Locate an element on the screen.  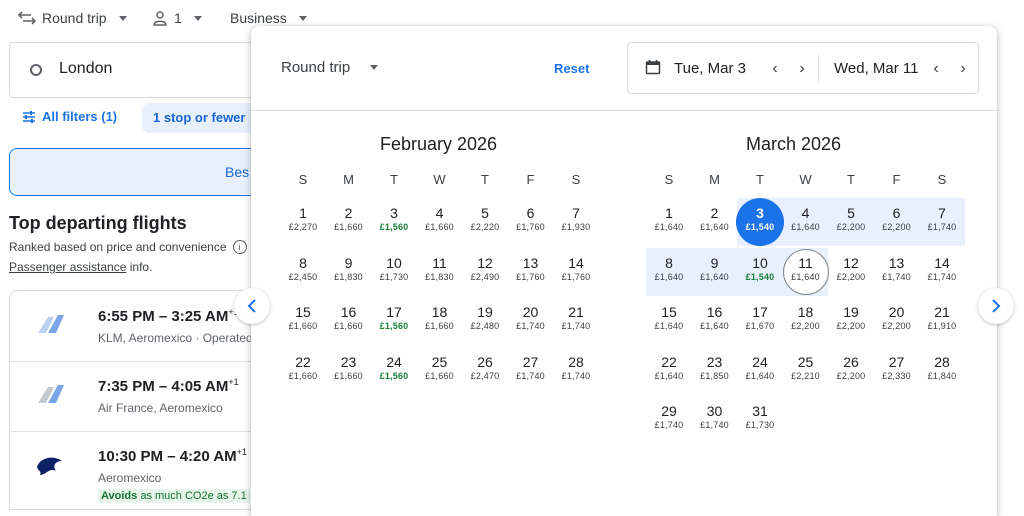
calendar-day: 18 £2,200 is located at coordinates (806, 321).